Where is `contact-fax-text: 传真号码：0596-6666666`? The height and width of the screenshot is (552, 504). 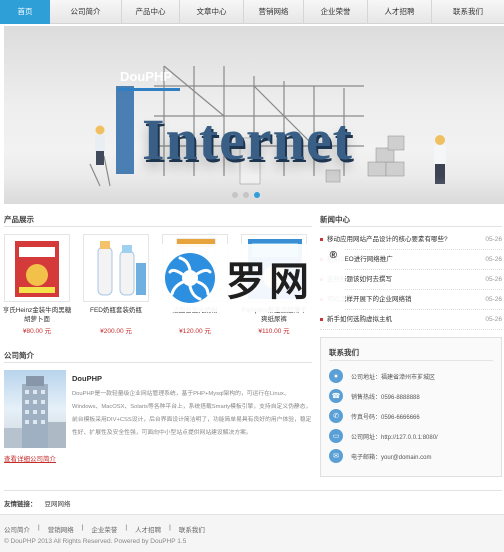
contact-fax-text: 传真号码：0596-6666666 is located at coordinates (385, 417).